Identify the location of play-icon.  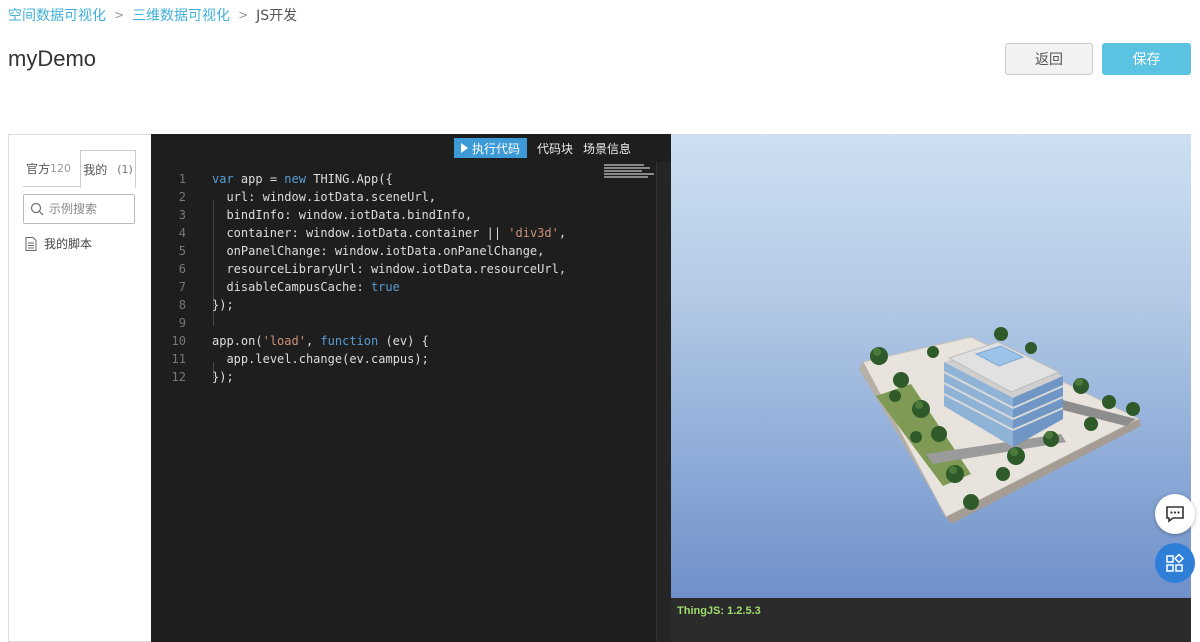
(464, 148).